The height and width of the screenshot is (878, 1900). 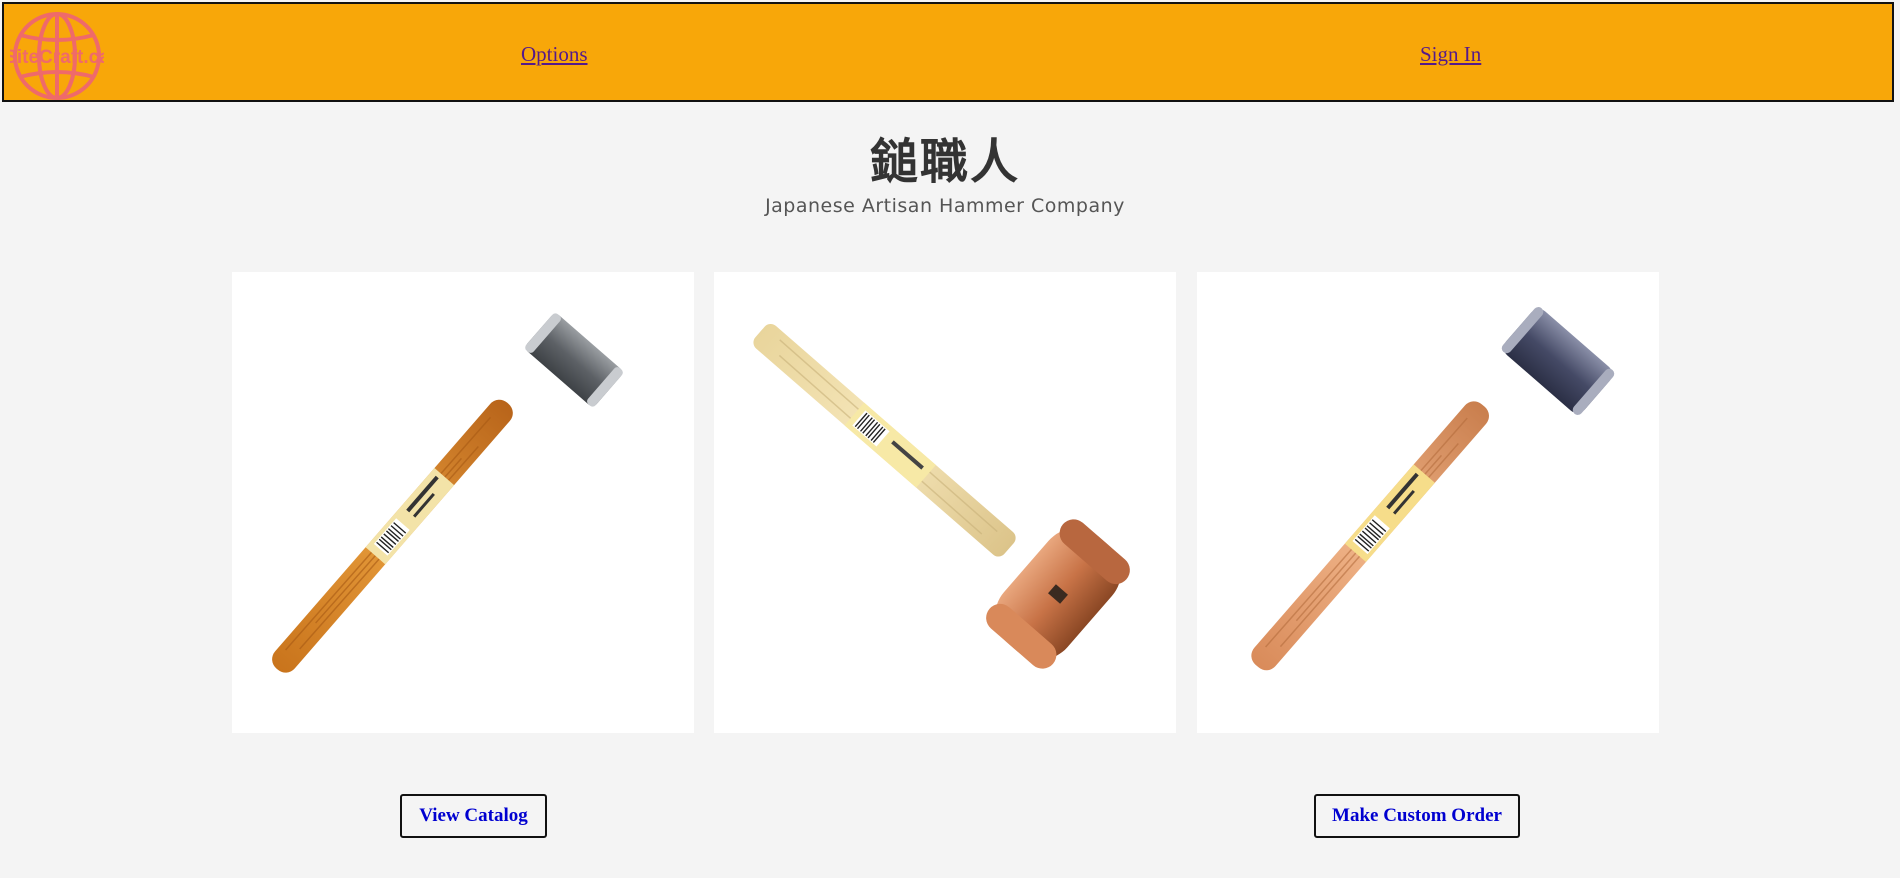 I want to click on sitecraft-logo: SiteCraft.ca, so click(x=57, y=56).